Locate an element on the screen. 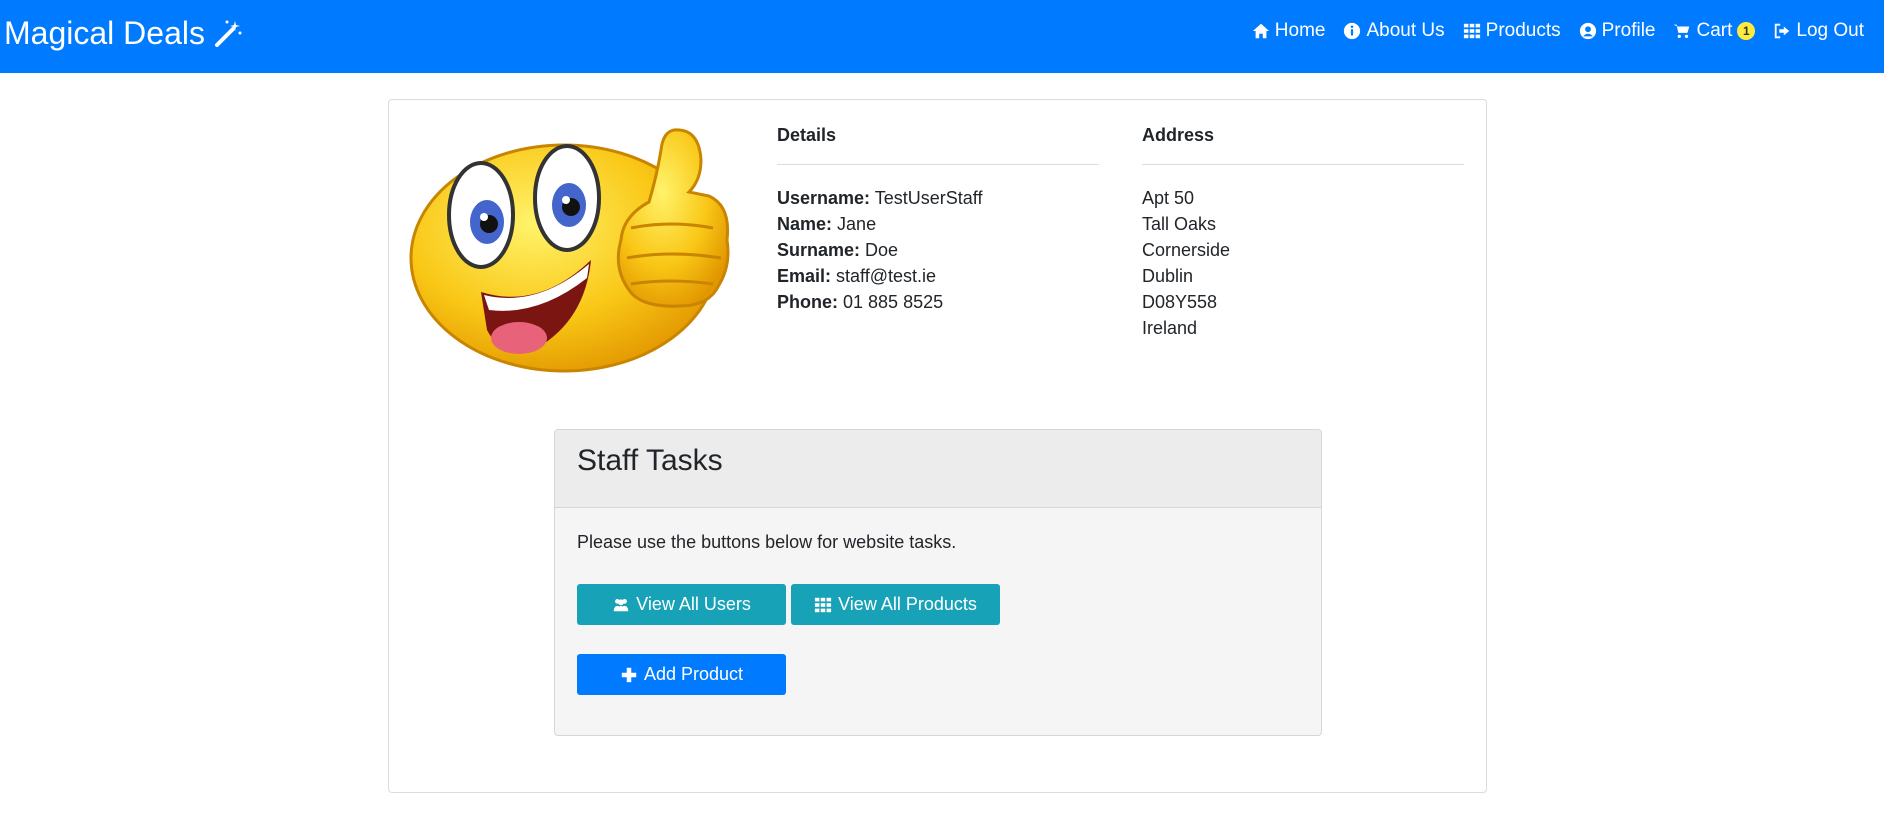 This screenshot has height=821, width=1884. nav-profile: Profile is located at coordinates (1617, 31).